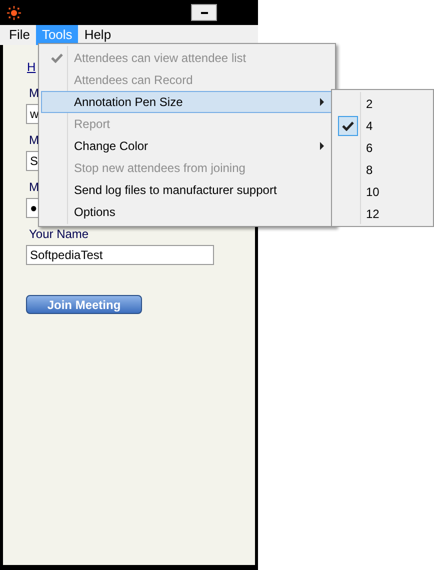 The image size is (434, 570). I want to click on menu-option: Annotation Pen Size, so click(187, 102).